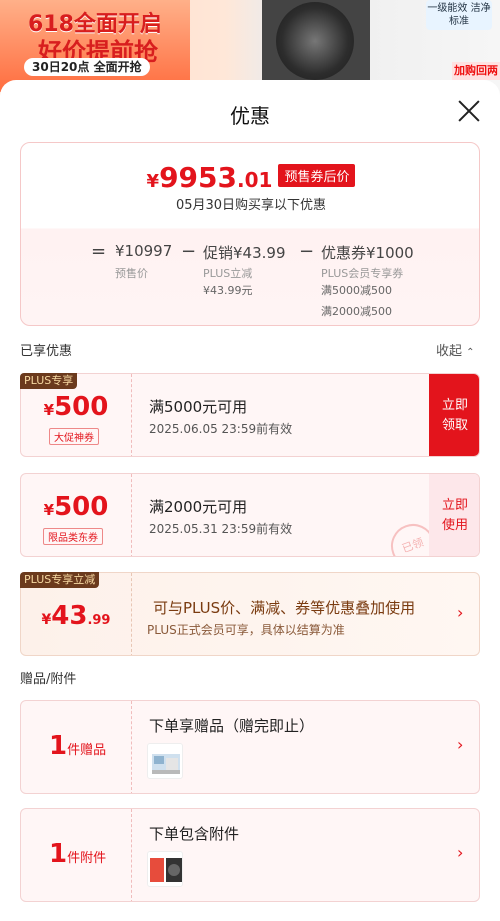 The height and width of the screenshot is (921, 500). What do you see at coordinates (74, 436) in the screenshot?
I see `coupon-tag: 大促神券` at bounding box center [74, 436].